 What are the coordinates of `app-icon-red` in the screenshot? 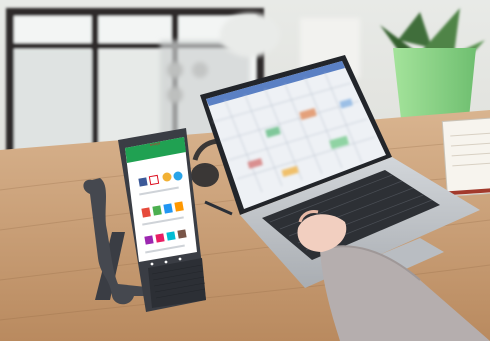 It's located at (146, 212).